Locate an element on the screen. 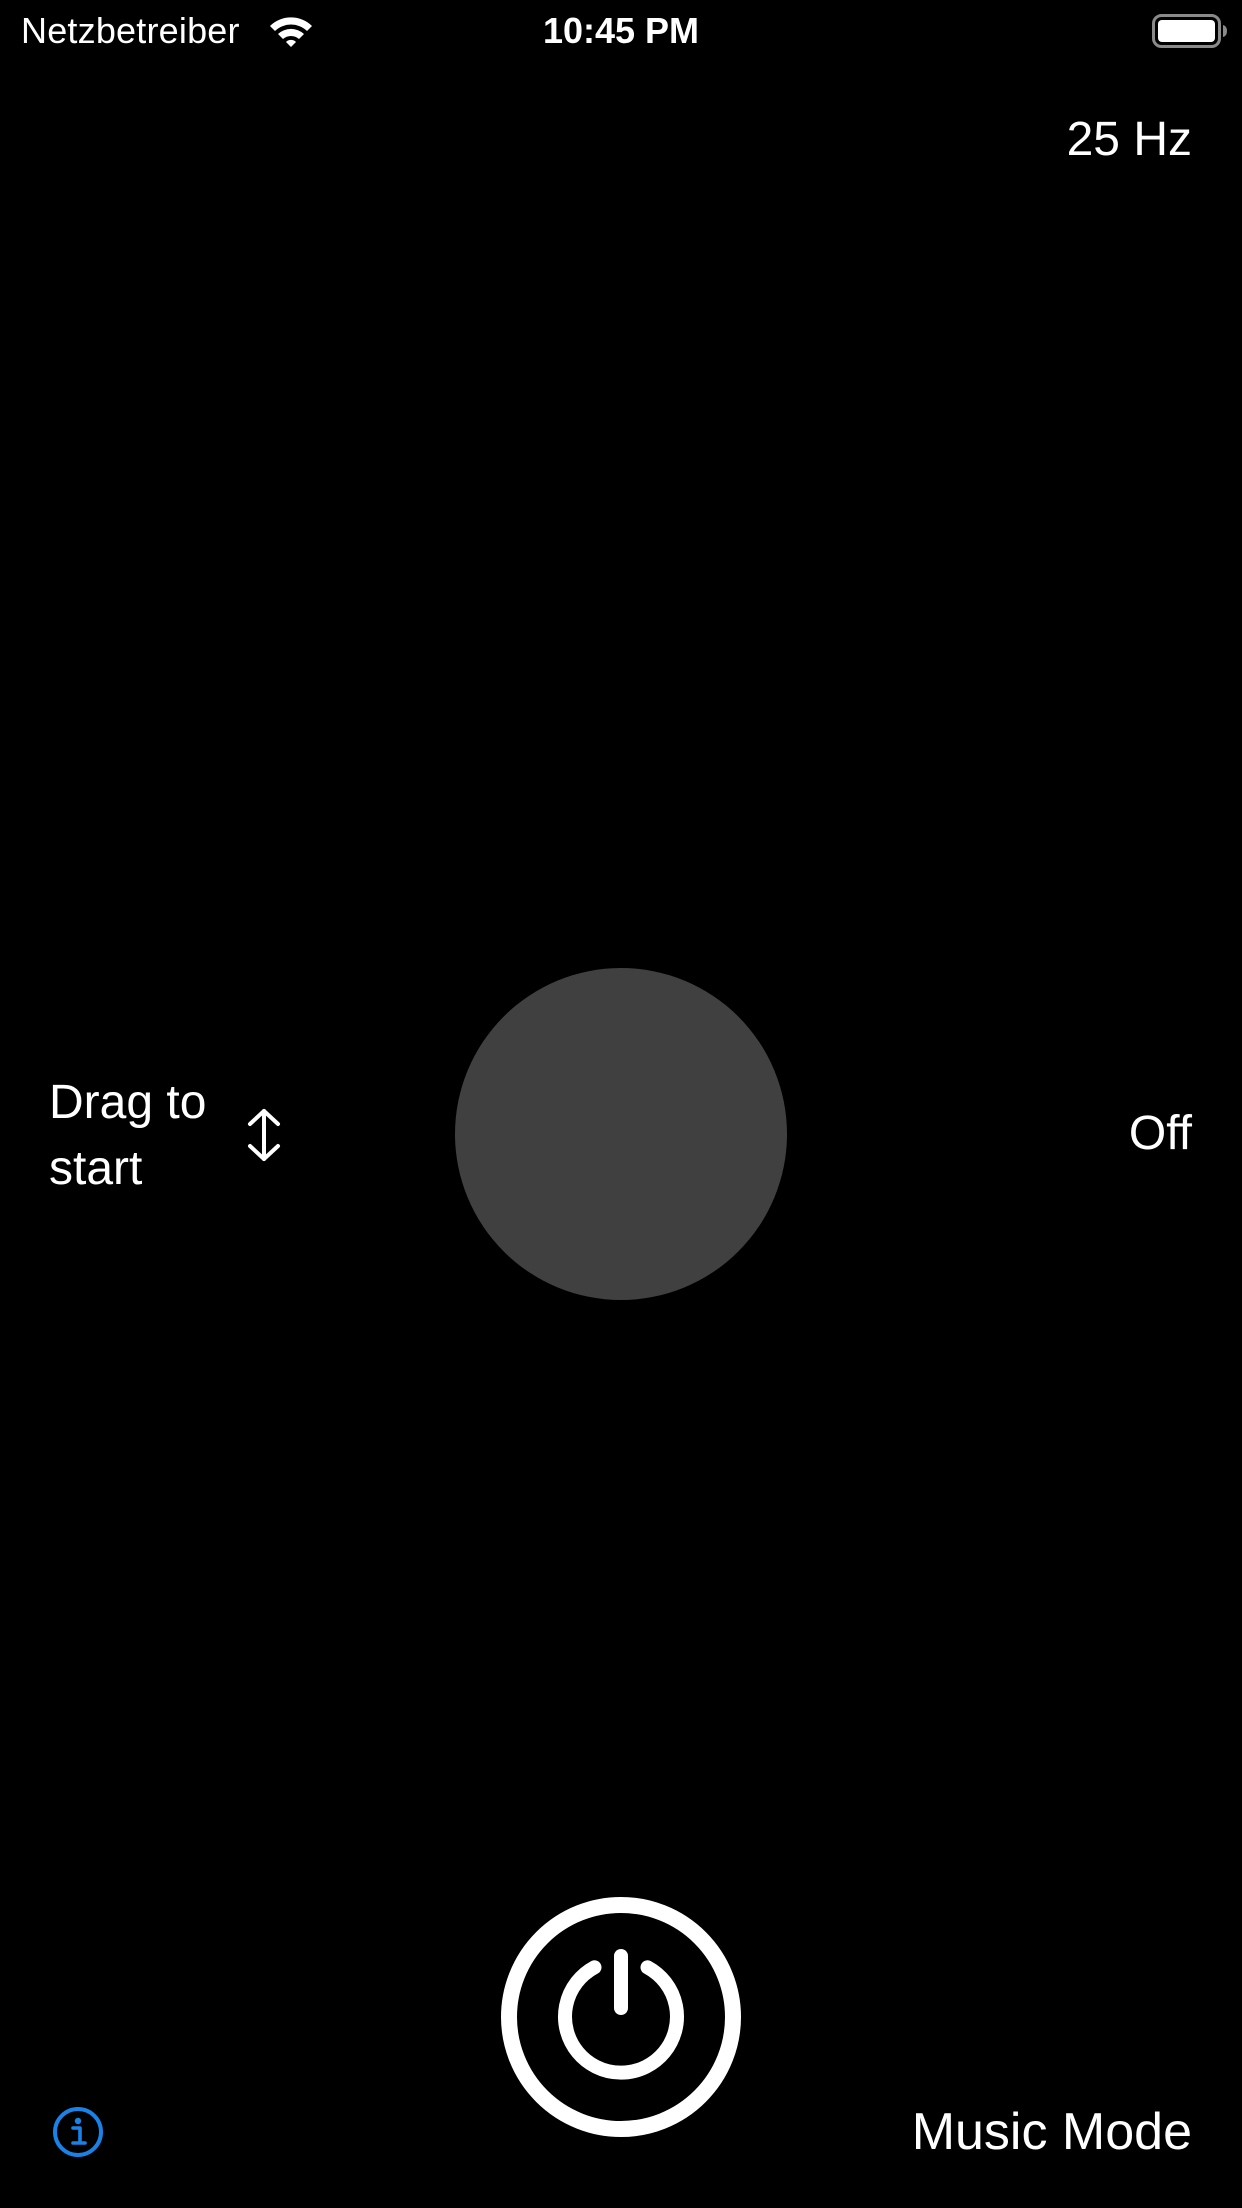 The width and height of the screenshot is (1242, 2208). frequency-label: 25 Hz is located at coordinates (1129, 139).